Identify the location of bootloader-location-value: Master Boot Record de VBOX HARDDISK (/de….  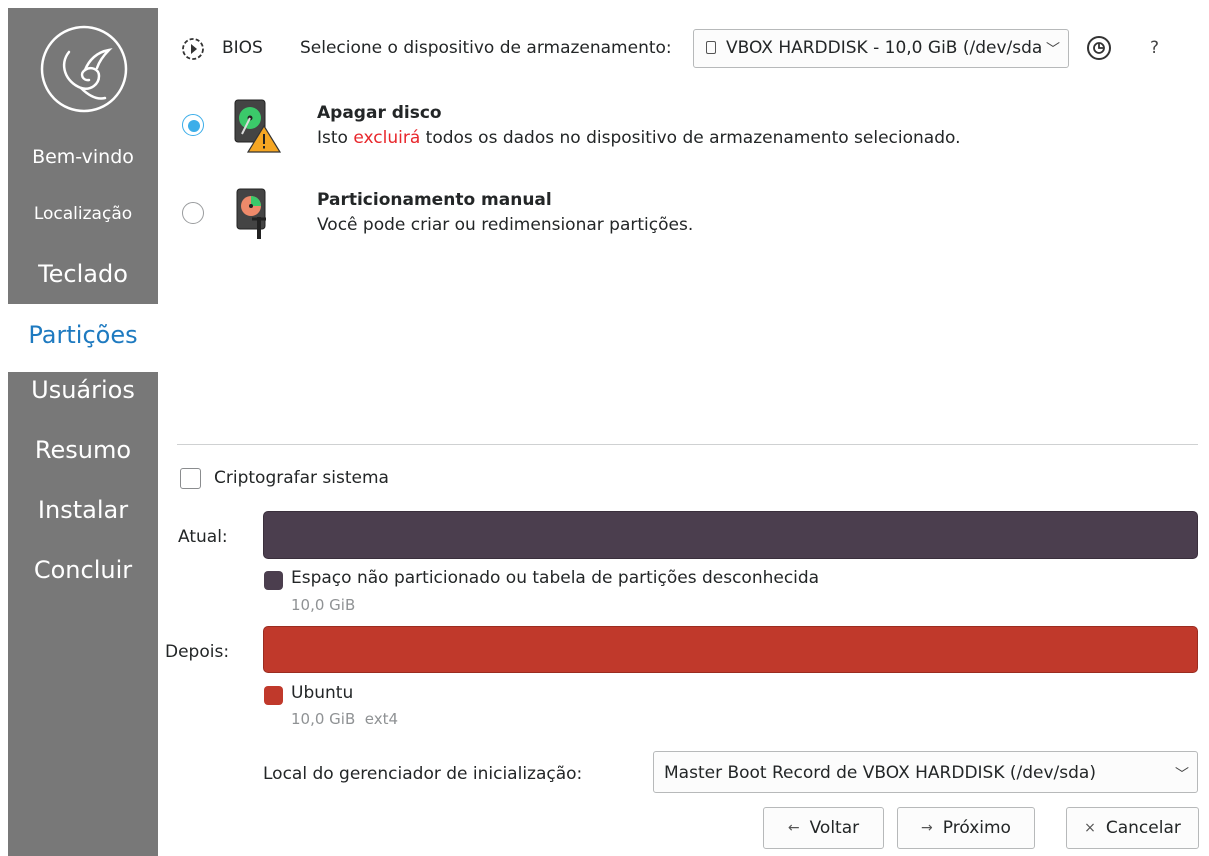
(880, 773).